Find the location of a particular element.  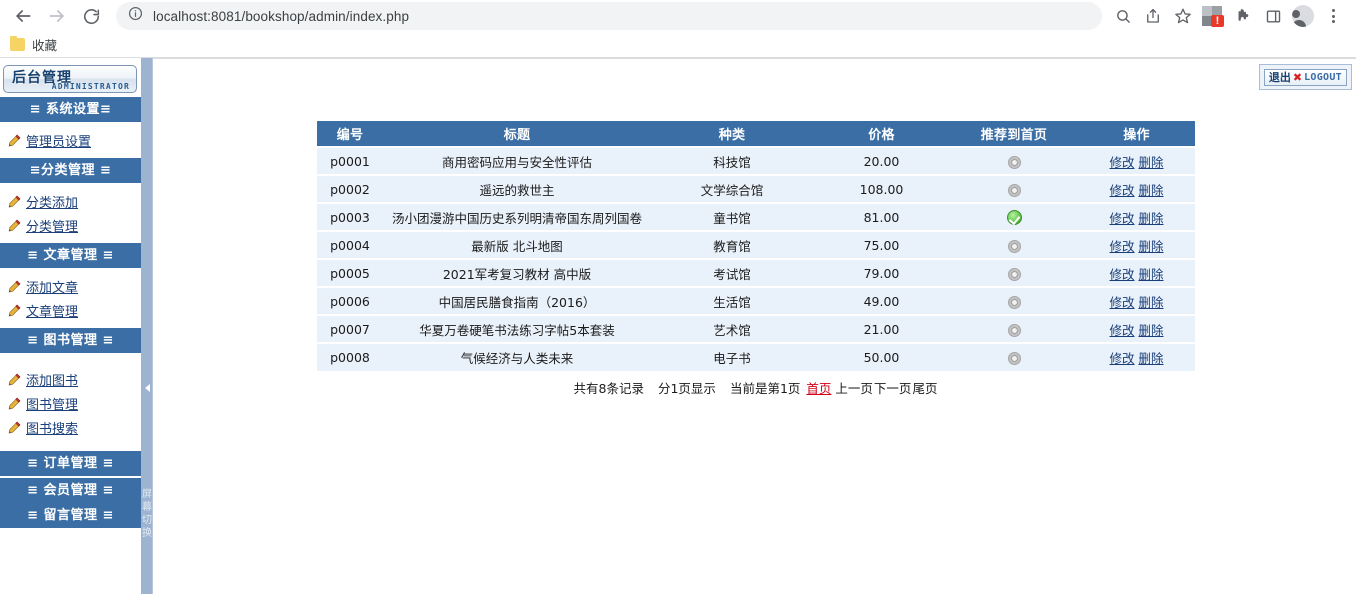

sidebar-menu-system: 管理员设置 is located at coordinates (70, 140).